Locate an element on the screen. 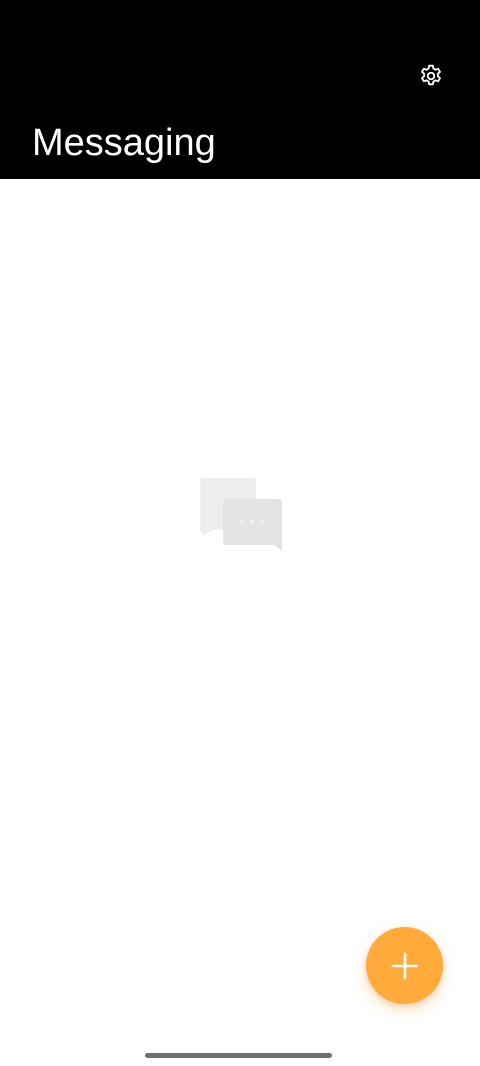  settings-button is located at coordinates (431, 76).